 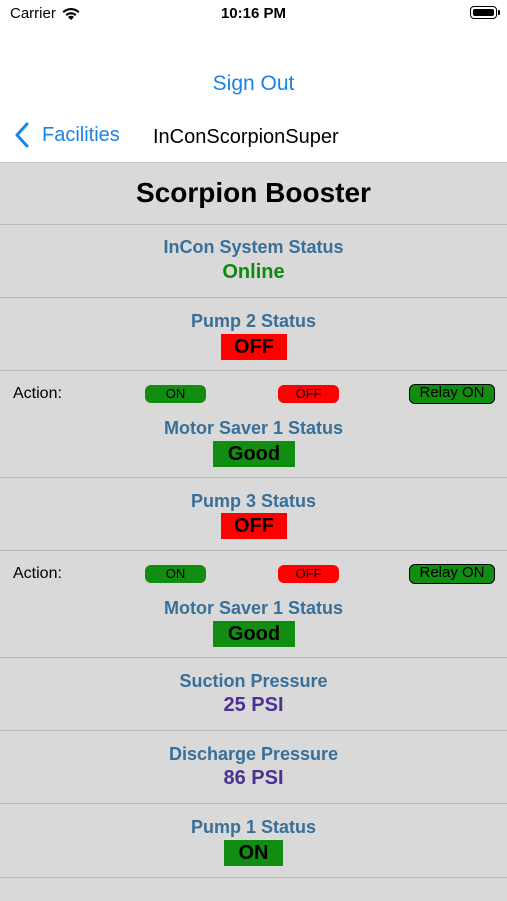 I want to click on pump1-label: Pump 1 Status, so click(x=253, y=827).